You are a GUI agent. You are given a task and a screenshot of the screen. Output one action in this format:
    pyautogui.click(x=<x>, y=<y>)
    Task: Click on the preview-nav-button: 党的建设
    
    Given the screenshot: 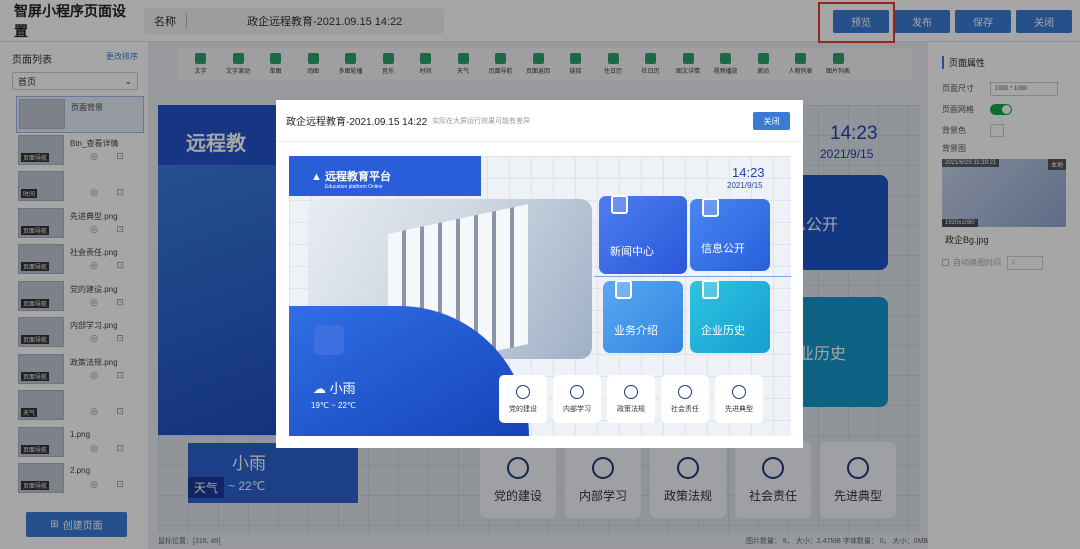 What is the action you would take?
    pyautogui.click(x=523, y=399)
    